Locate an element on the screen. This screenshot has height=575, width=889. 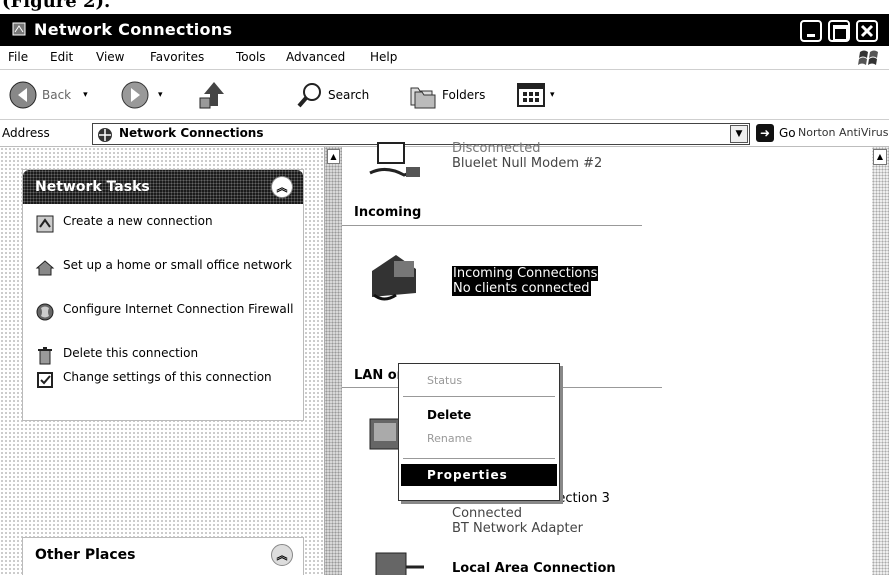
lan-item-status: Connected is located at coordinates (487, 513).